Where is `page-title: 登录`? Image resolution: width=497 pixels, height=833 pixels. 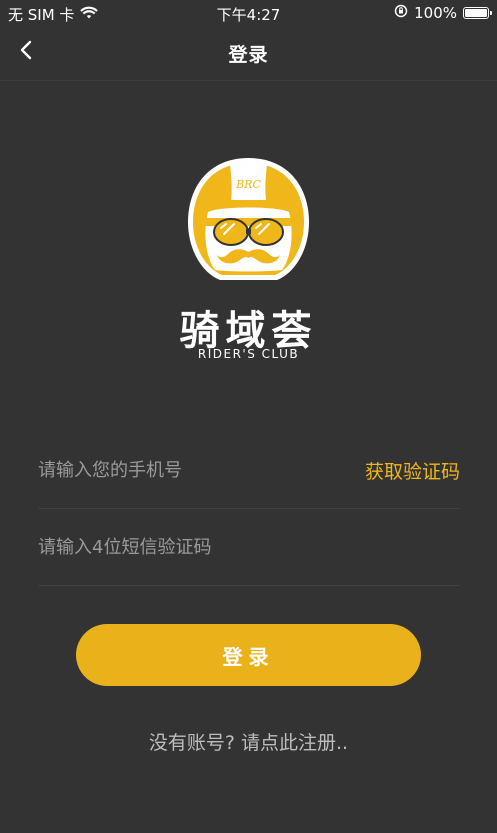 page-title: 登录 is located at coordinates (248, 55).